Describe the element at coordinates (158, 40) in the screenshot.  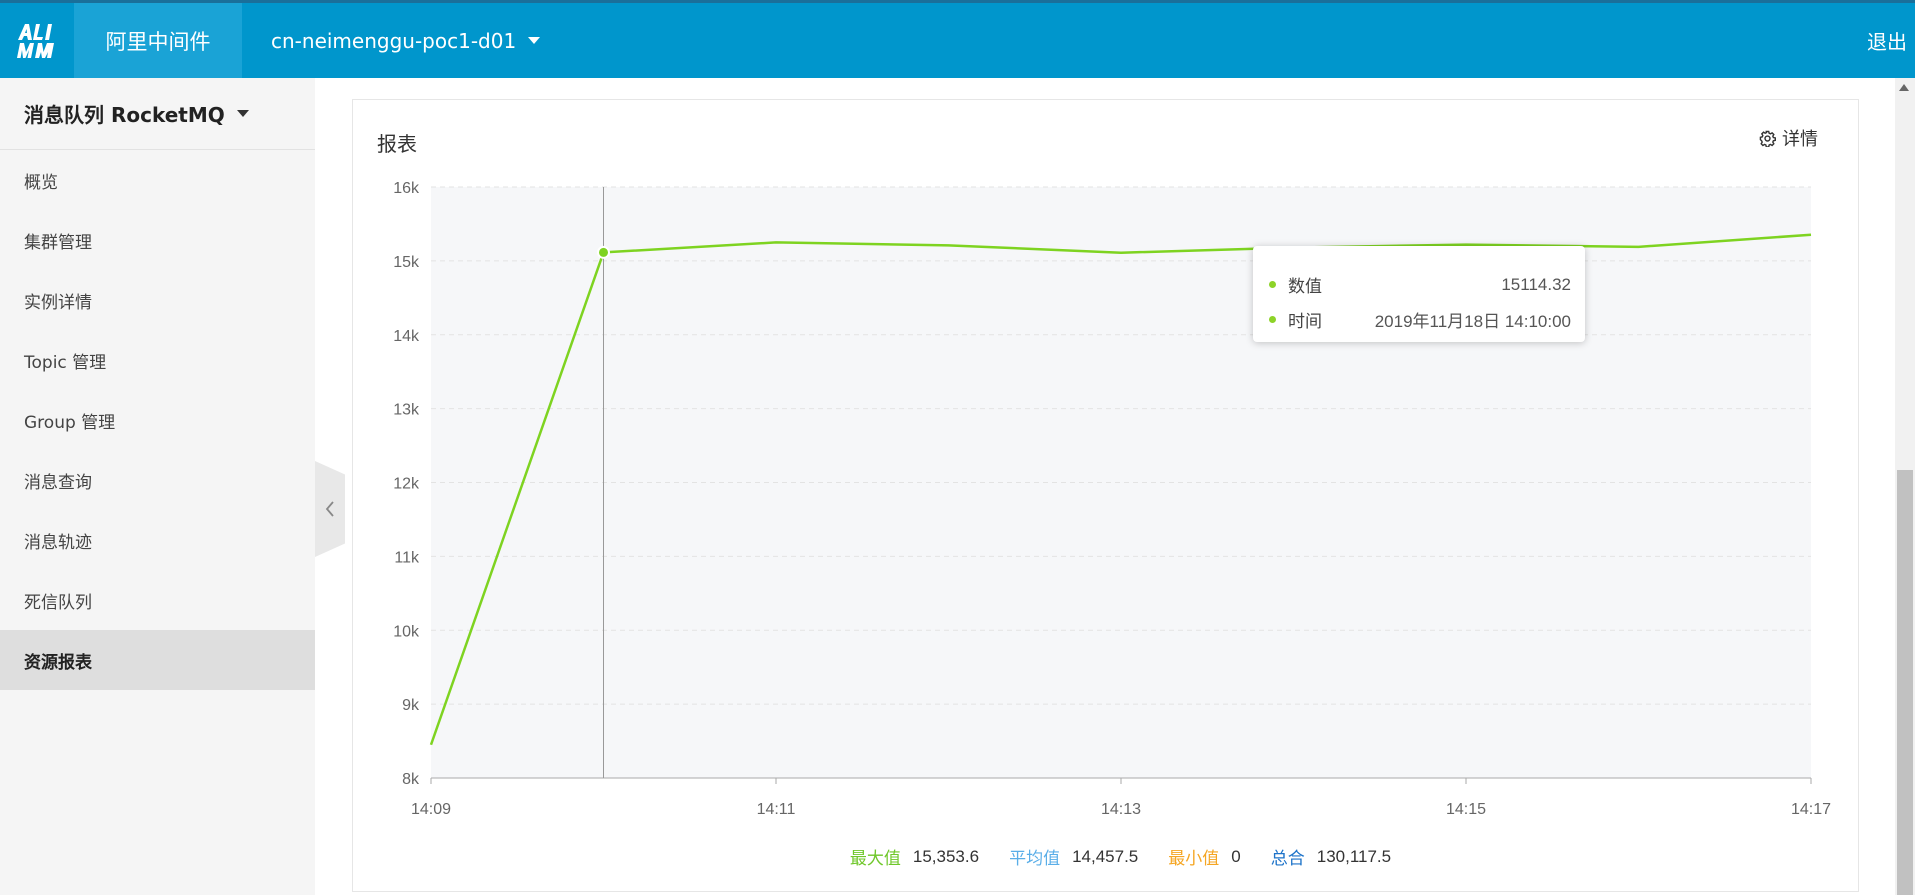
I see `brand-label: 阿里中间件` at that location.